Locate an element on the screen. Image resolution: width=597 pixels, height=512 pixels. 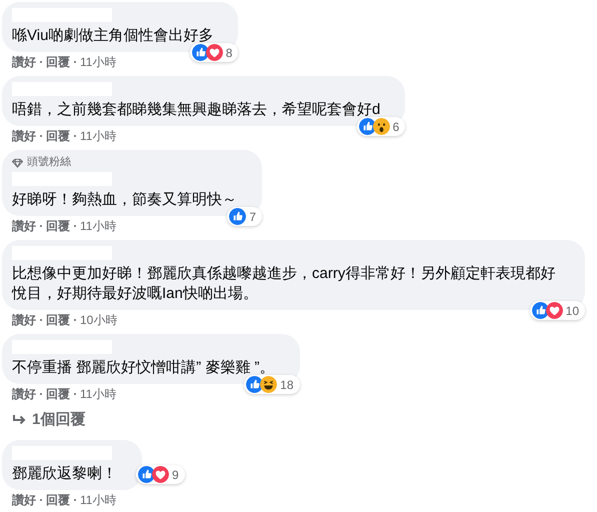
reaction-summary: 10 is located at coordinates (557, 310).